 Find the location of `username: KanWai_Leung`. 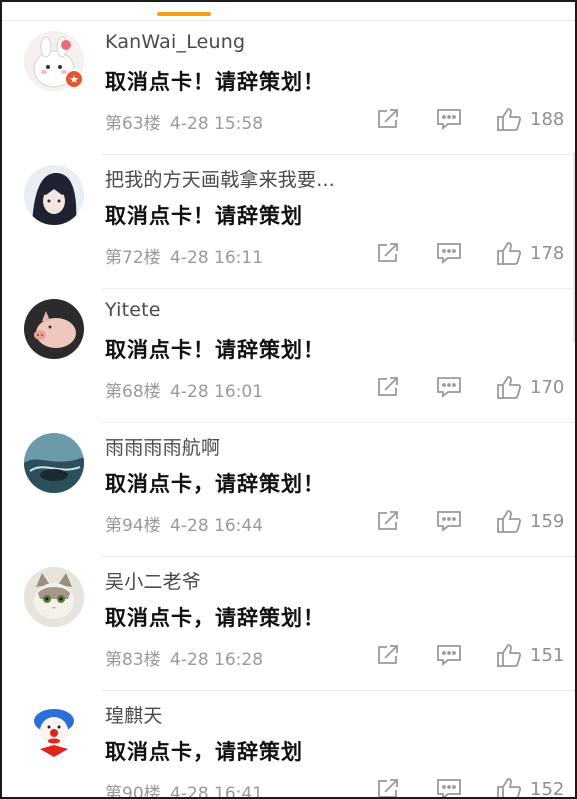

username: KanWai_Leung is located at coordinates (175, 42).